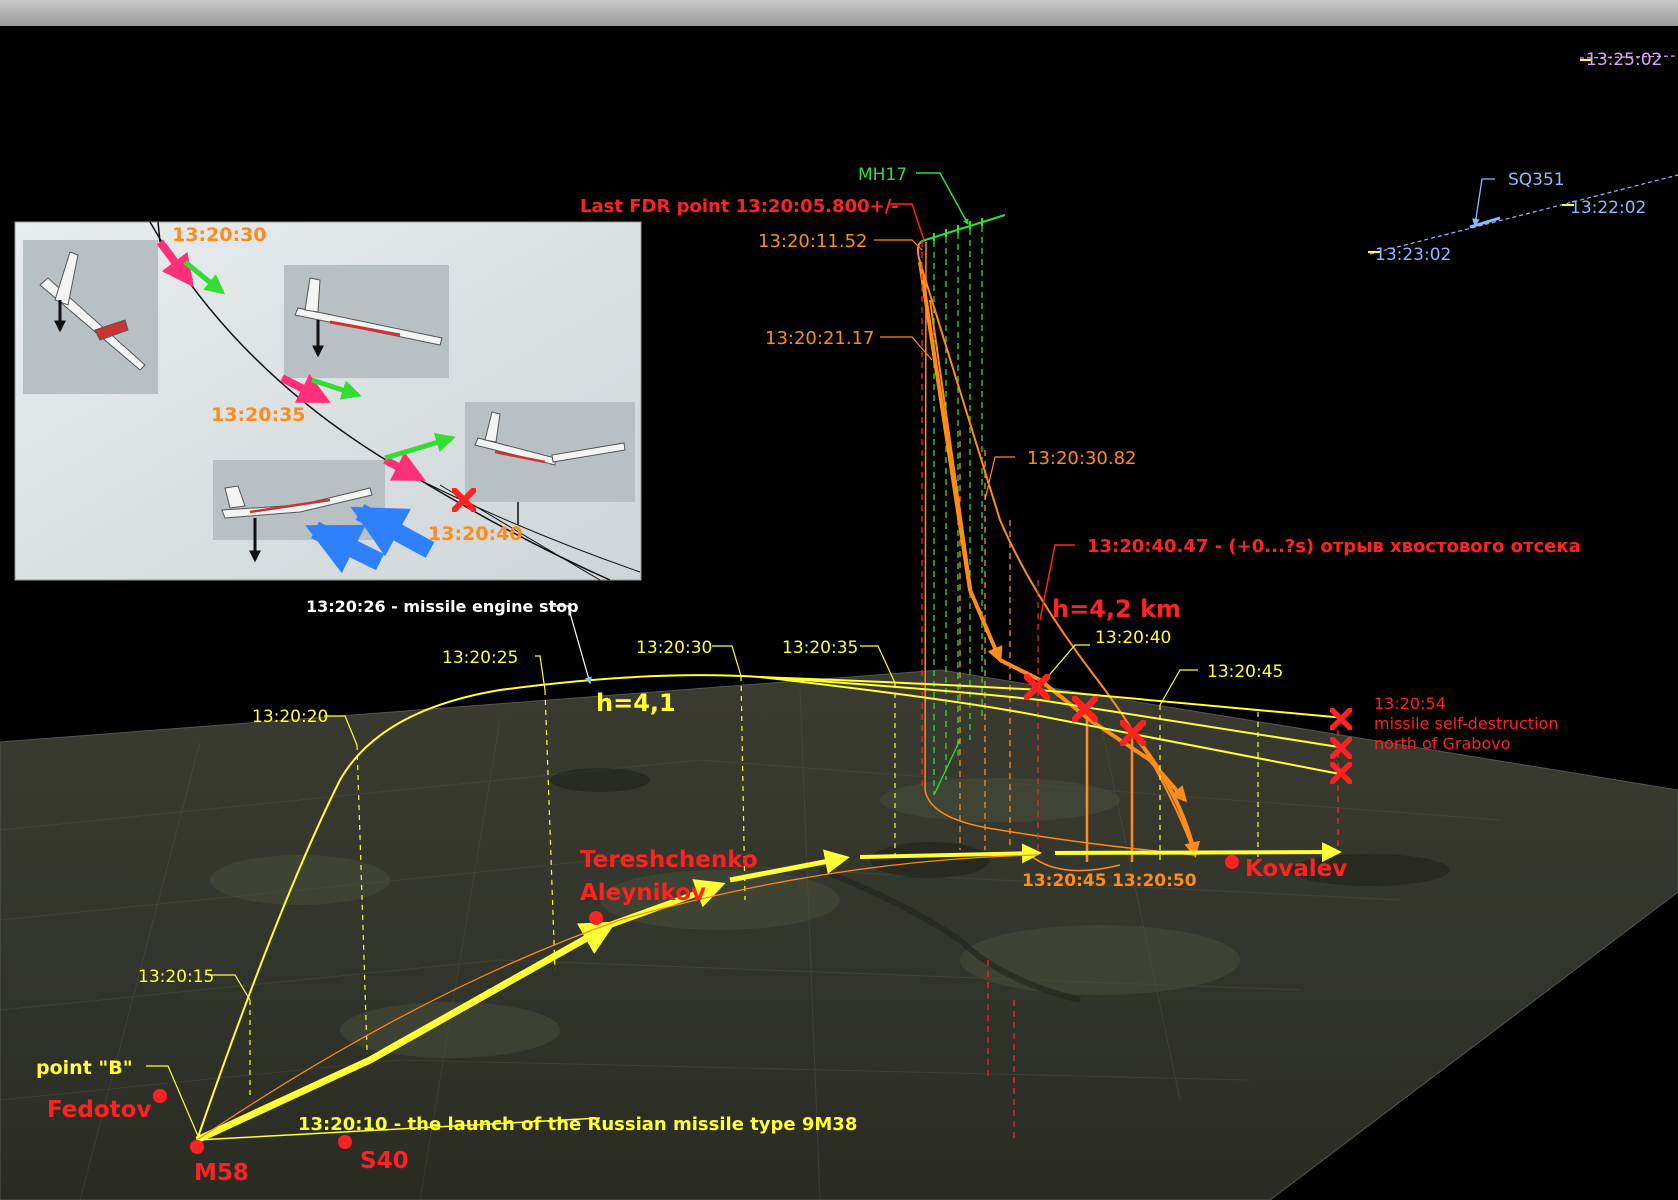  I want to click on missile-time-35: 13:20:35, so click(820, 648).